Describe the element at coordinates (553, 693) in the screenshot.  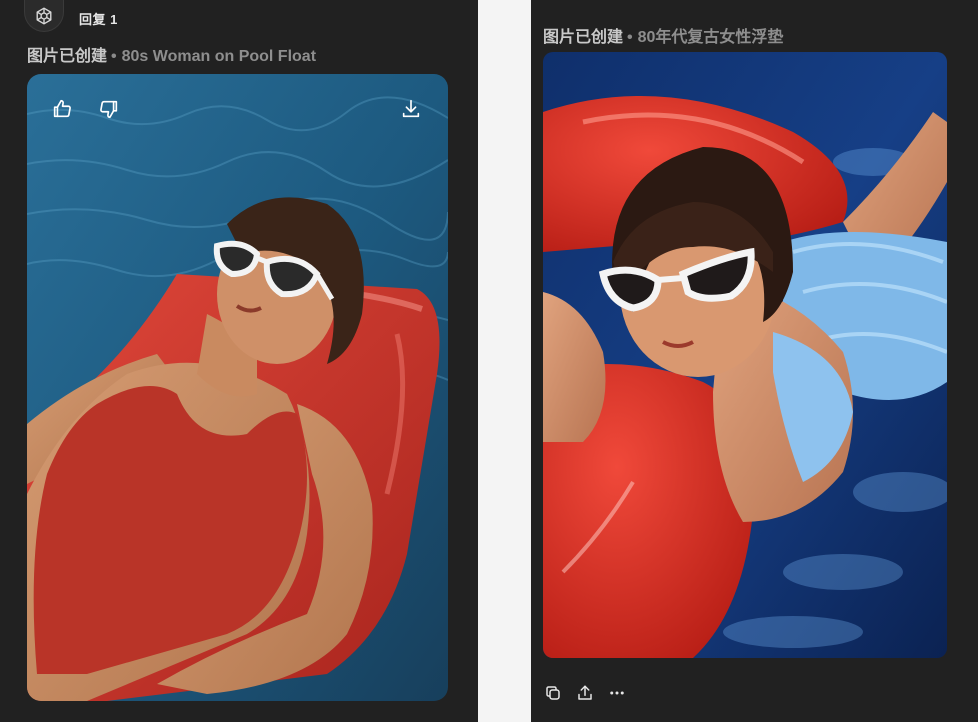
I see `copy-icon` at that location.